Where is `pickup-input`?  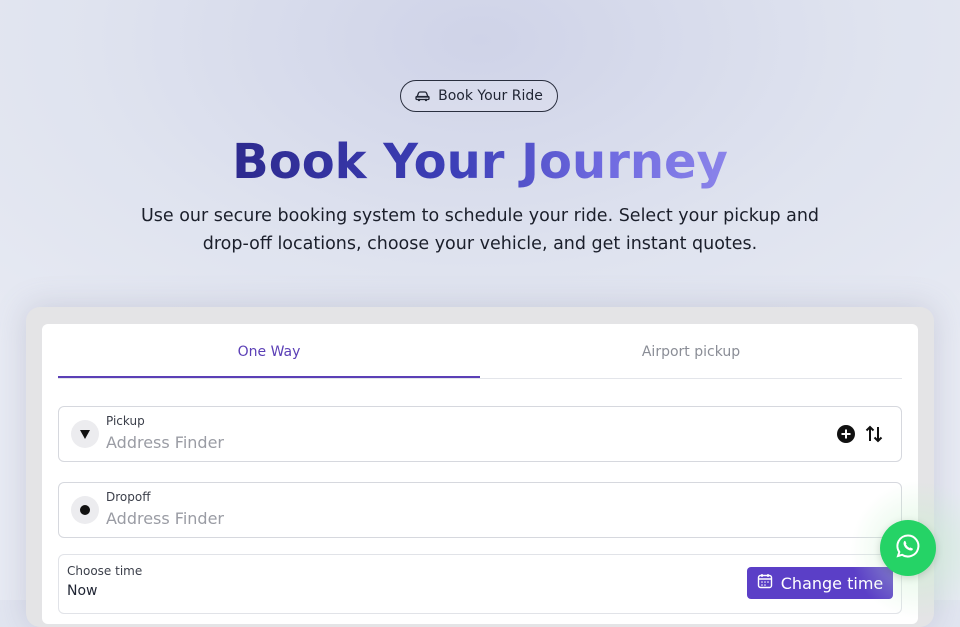 pickup-input is located at coordinates (406, 442).